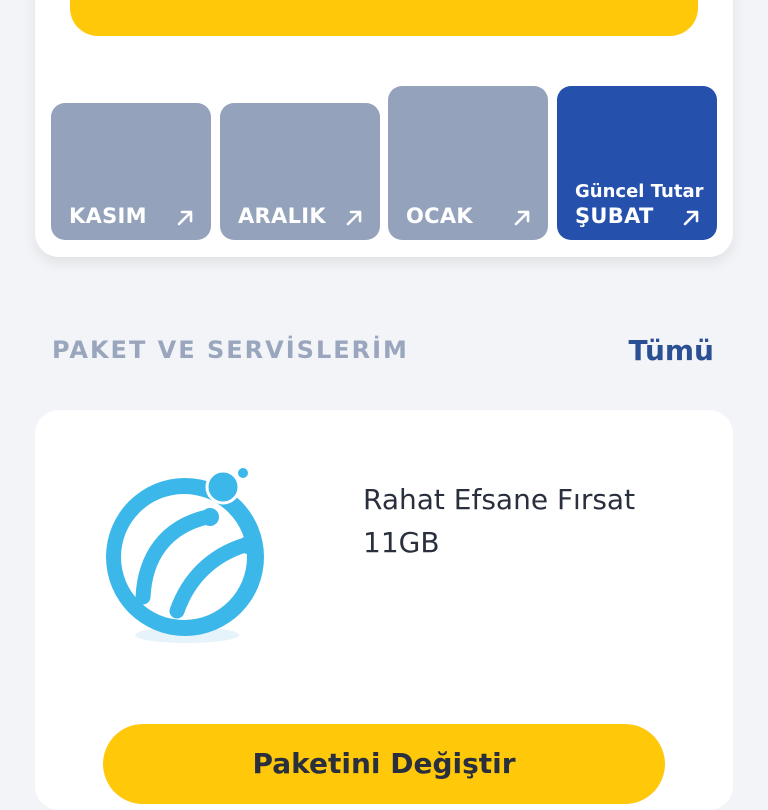 The height and width of the screenshot is (810, 768). Describe the element at coordinates (230, 350) in the screenshot. I see `section-title: PAKET VE SERVİSLERİM` at that location.